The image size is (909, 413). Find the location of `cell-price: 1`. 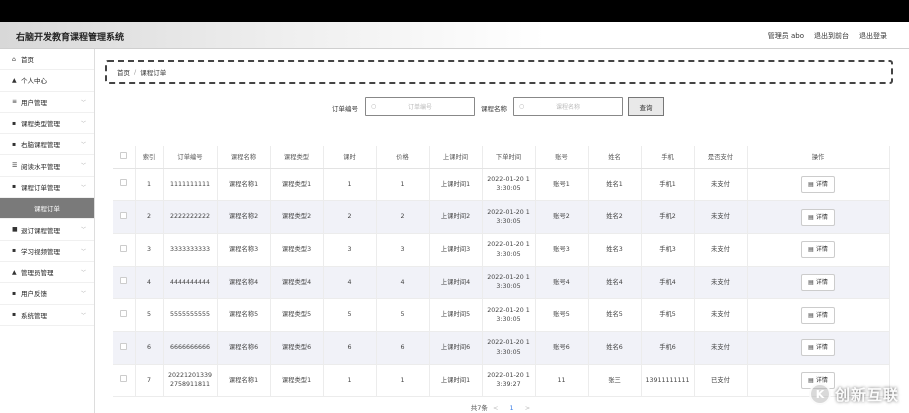

cell-price: 1 is located at coordinates (403, 185).